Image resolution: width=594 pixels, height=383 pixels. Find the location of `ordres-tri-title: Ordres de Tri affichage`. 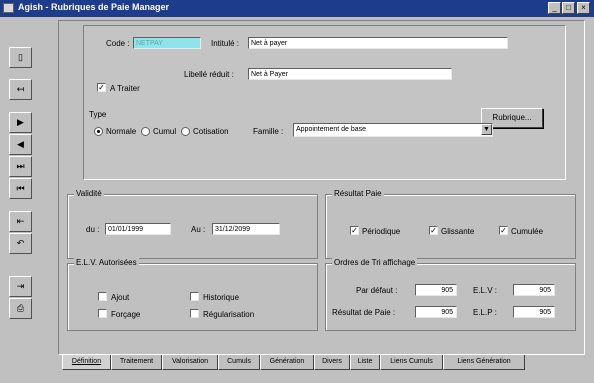

ordres-tri-title: Ordres de Tri affichage is located at coordinates (375, 262).